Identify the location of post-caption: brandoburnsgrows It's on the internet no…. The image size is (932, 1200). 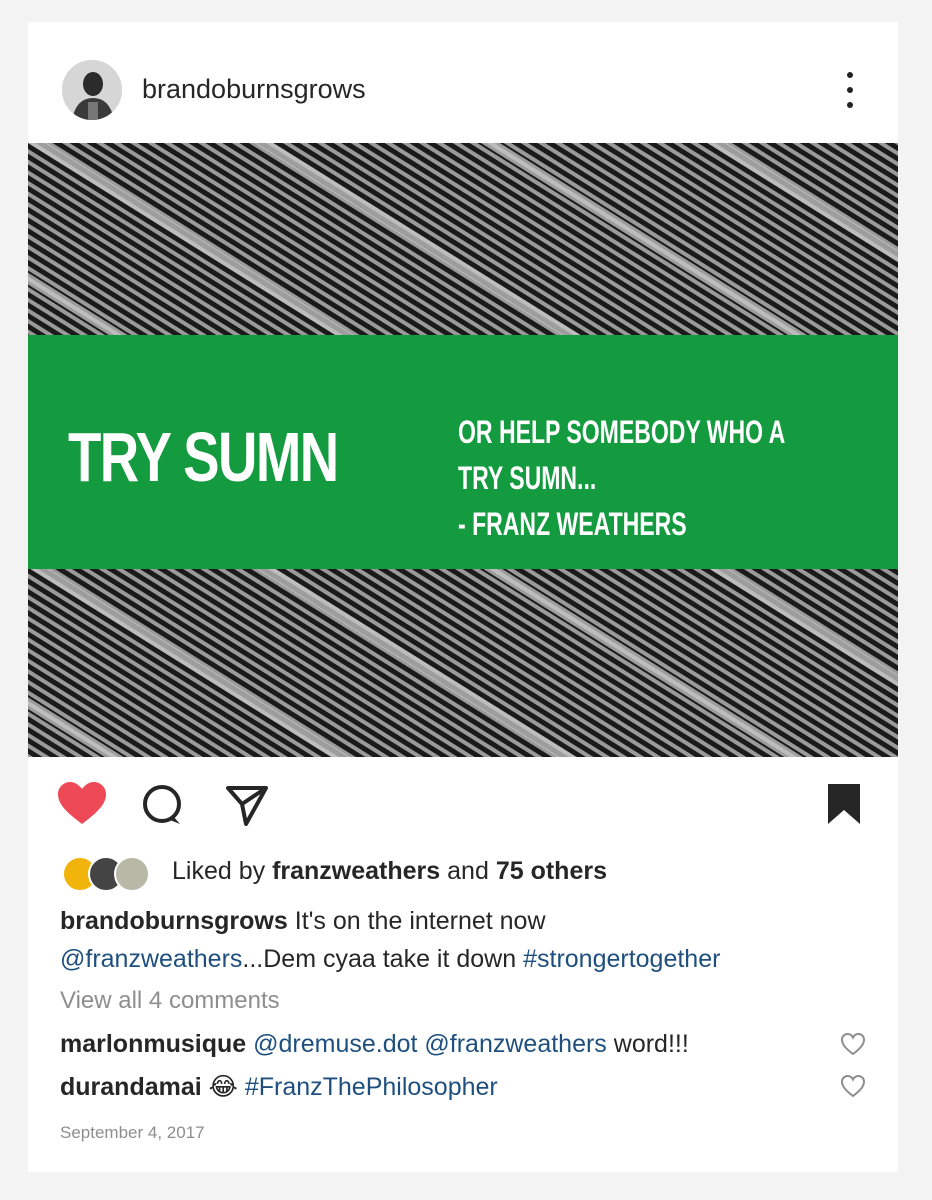
(460, 940).